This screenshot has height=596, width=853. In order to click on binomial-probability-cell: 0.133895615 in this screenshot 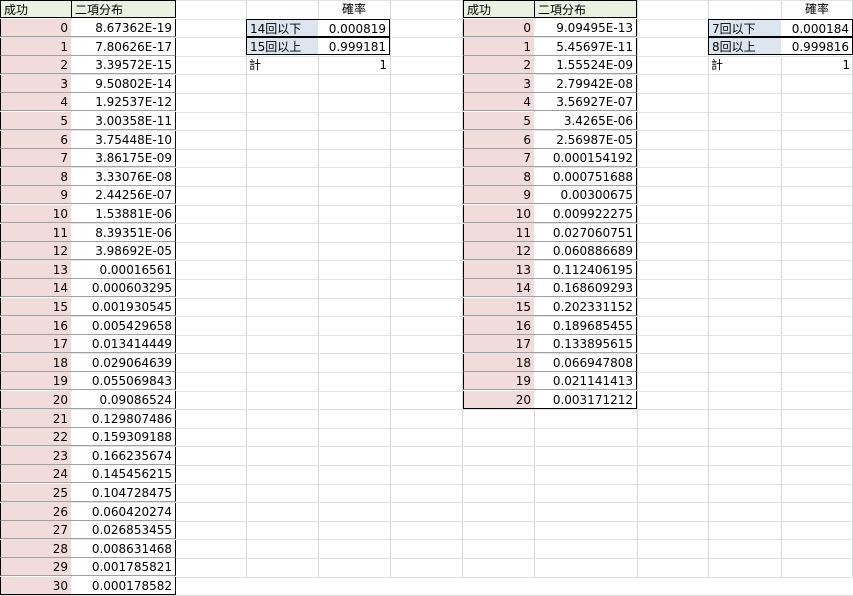, I will do `click(585, 344)`.